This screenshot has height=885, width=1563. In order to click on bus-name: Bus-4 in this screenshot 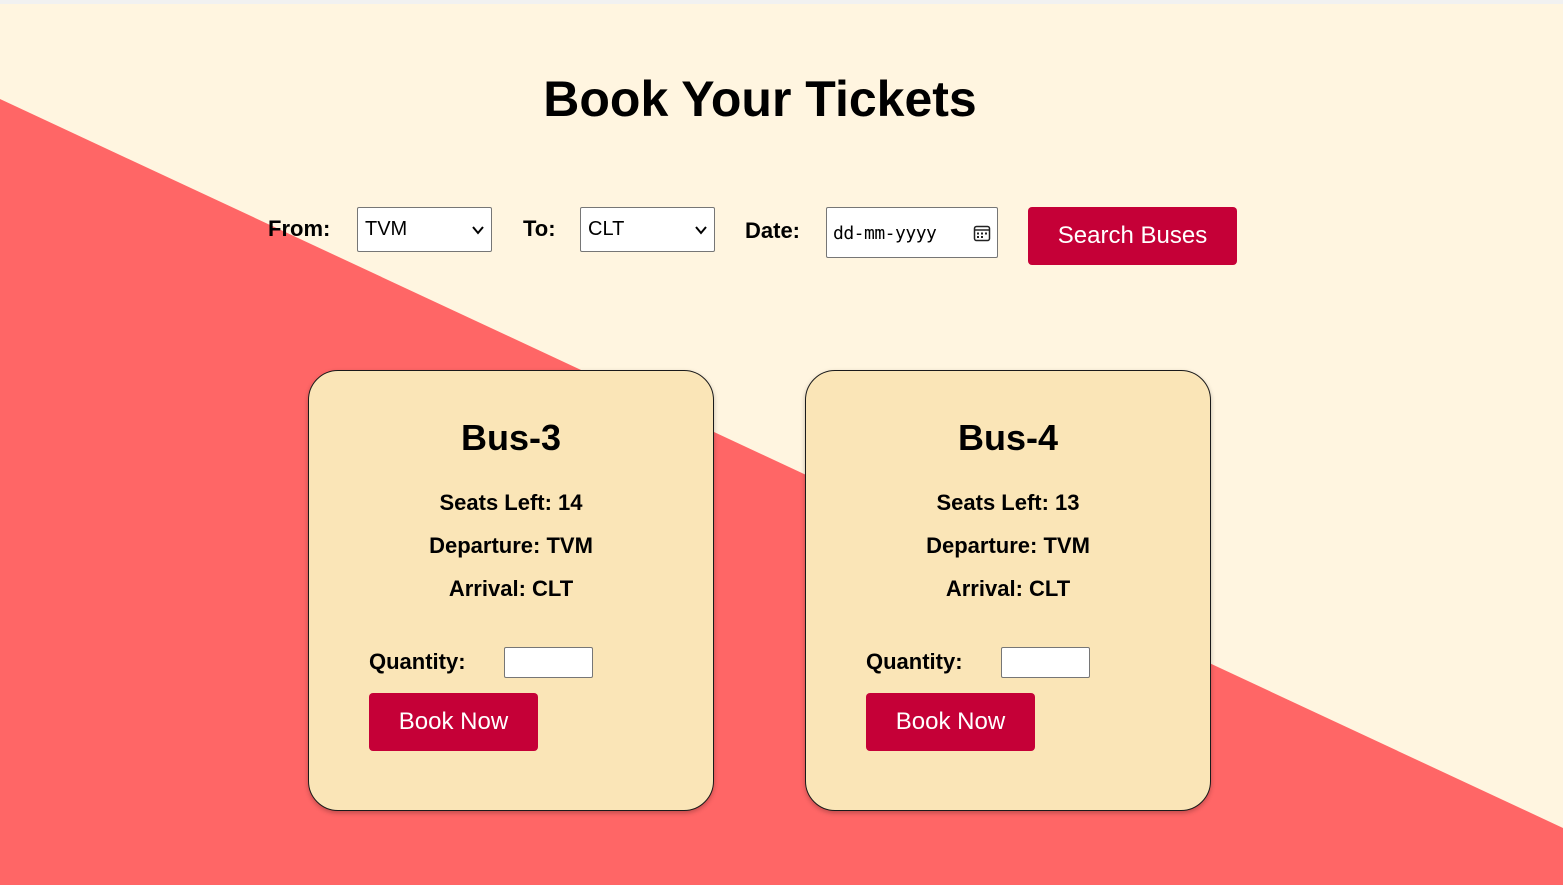, I will do `click(1008, 437)`.